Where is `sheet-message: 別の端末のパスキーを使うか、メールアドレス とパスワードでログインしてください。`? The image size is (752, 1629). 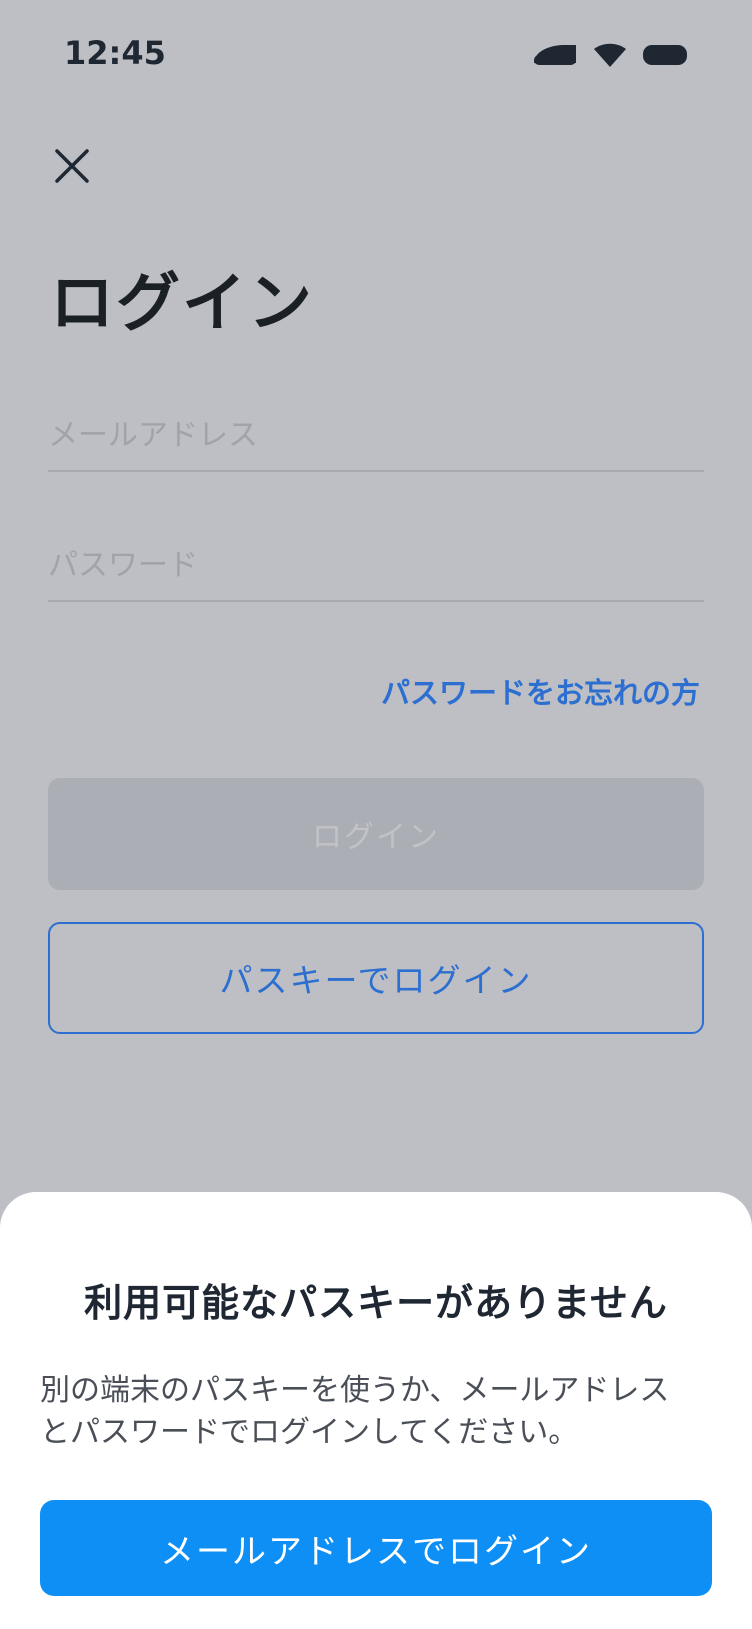
sheet-message: 別の端末のパスキーを使うか、メールアドレス とパスワードでログインしてください。 is located at coordinates (380, 1412).